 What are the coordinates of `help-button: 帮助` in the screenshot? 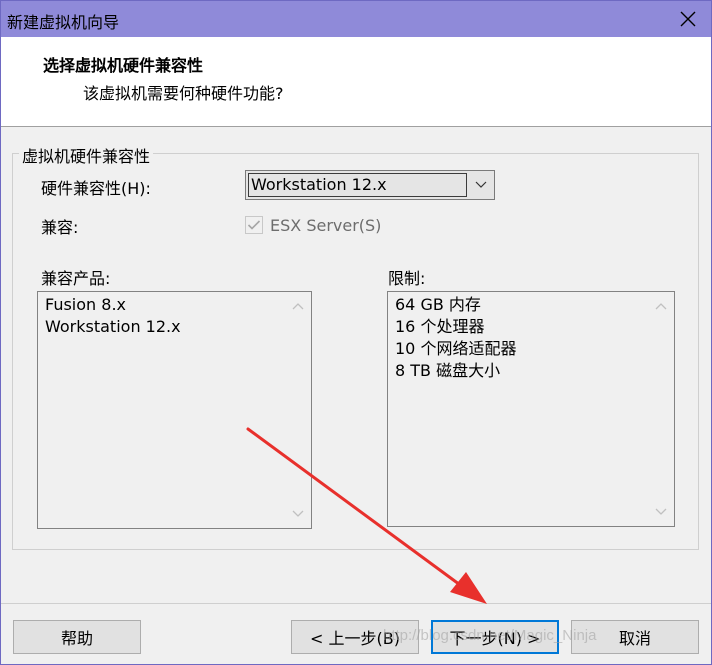 It's located at (77, 637).